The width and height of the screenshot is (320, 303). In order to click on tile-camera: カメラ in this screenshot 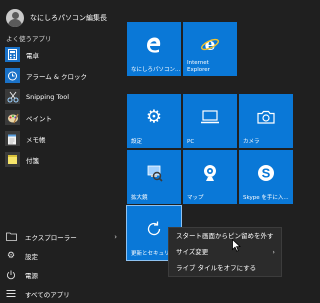, I will do `click(266, 121)`.